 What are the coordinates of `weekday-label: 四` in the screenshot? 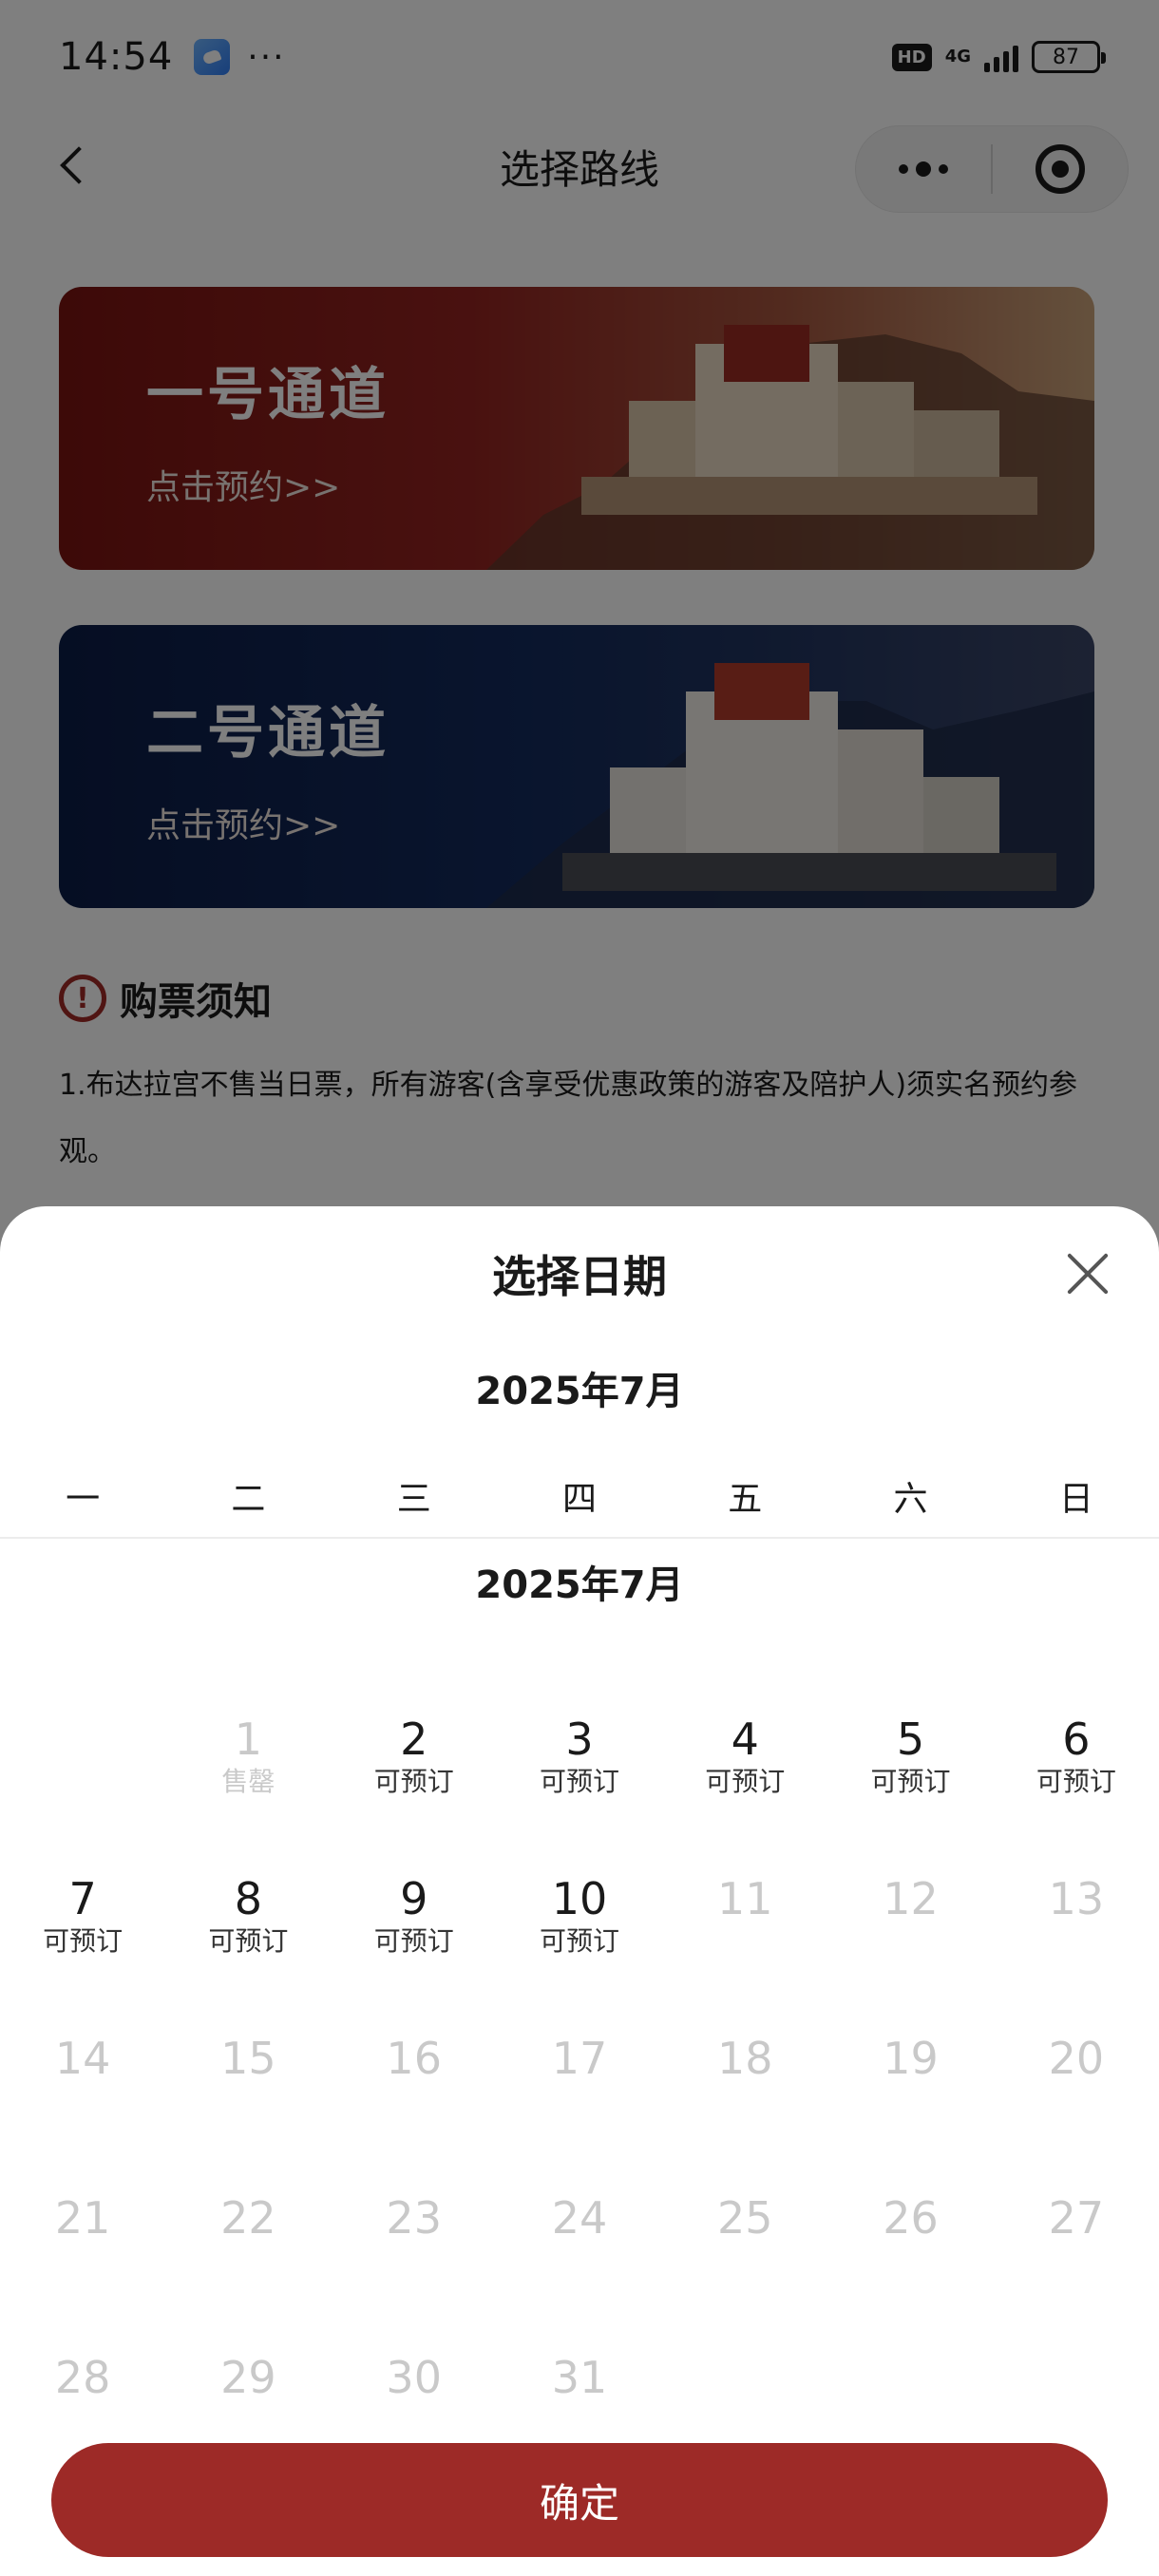 It's located at (579, 1499).